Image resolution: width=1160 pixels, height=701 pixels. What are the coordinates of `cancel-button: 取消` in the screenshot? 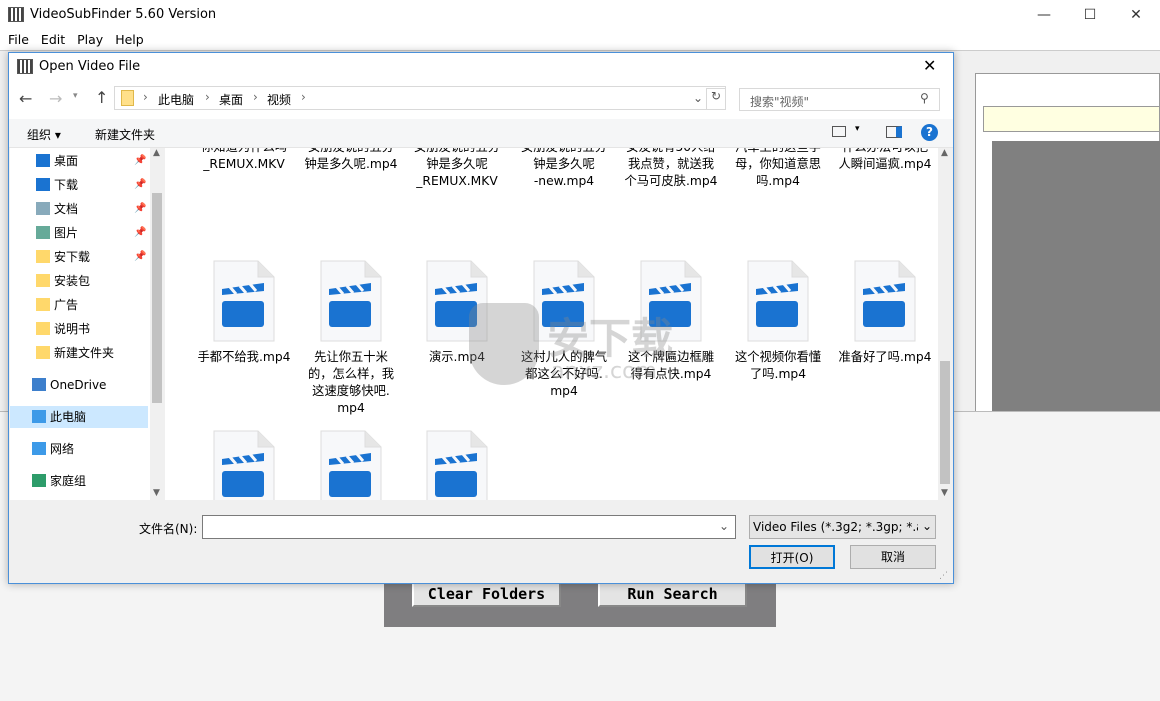 It's located at (893, 557).